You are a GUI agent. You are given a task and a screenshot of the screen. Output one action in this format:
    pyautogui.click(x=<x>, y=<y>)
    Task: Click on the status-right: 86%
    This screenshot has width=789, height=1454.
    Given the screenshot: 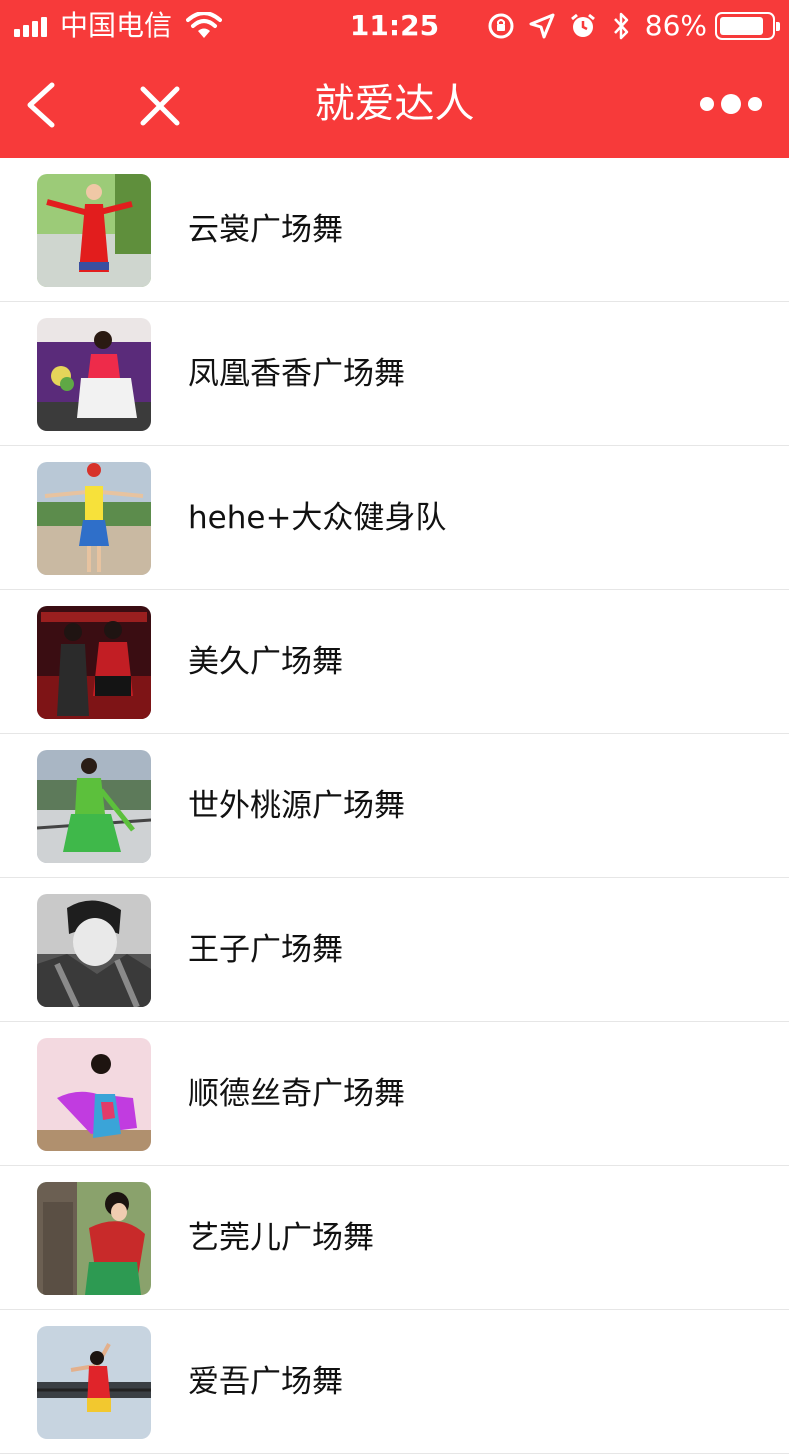 What is the action you would take?
    pyautogui.click(x=626, y=26)
    